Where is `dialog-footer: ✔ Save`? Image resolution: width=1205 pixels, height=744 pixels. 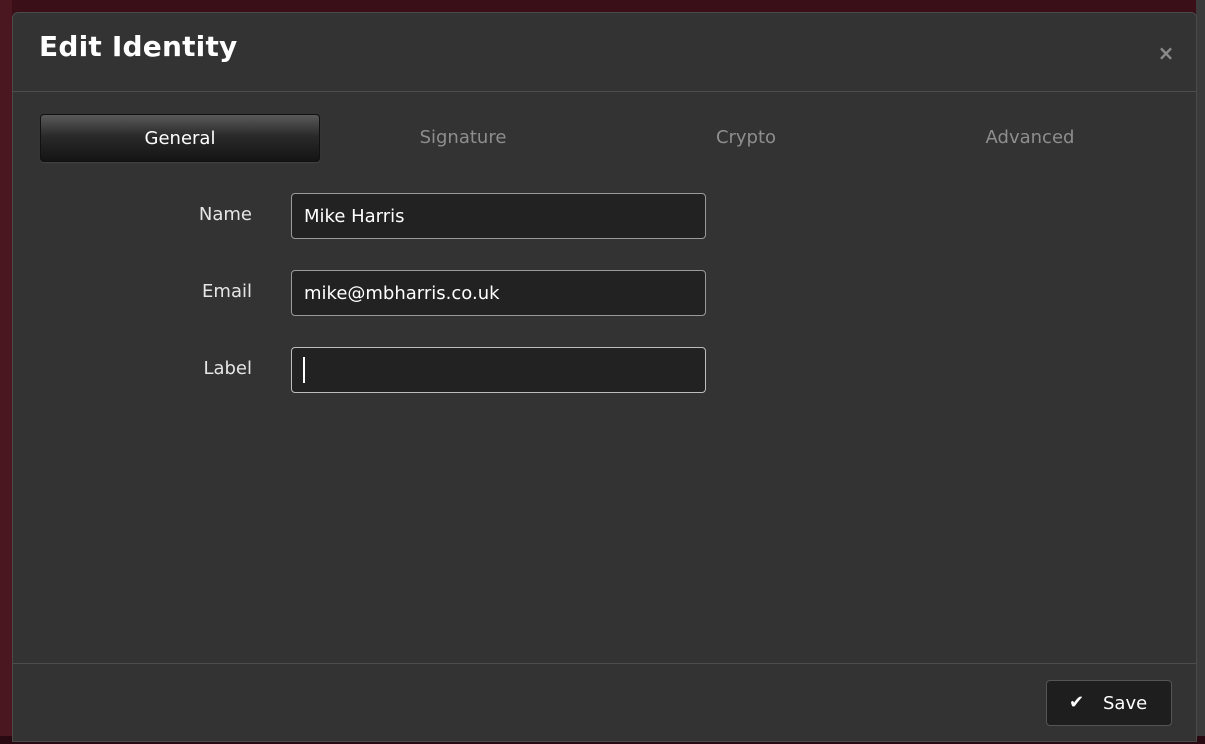
dialog-footer: ✔ Save is located at coordinates (604, 703).